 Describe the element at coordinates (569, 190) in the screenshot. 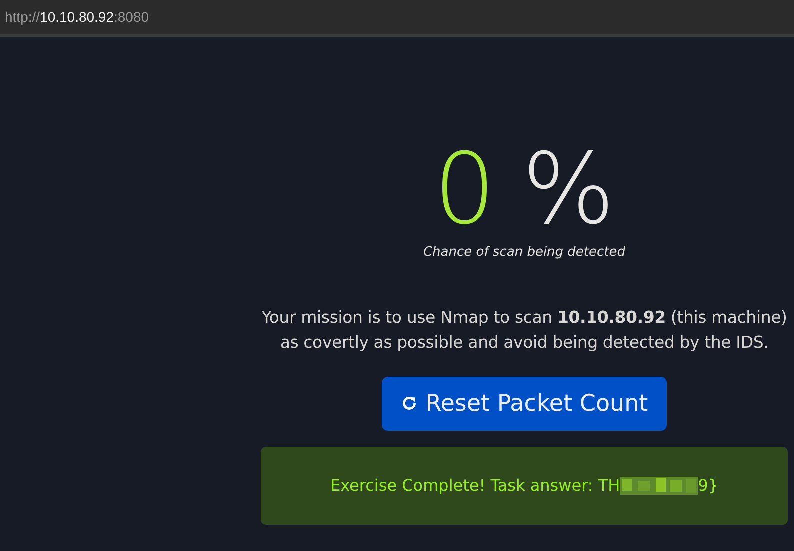

I see `percent-sign: %` at that location.